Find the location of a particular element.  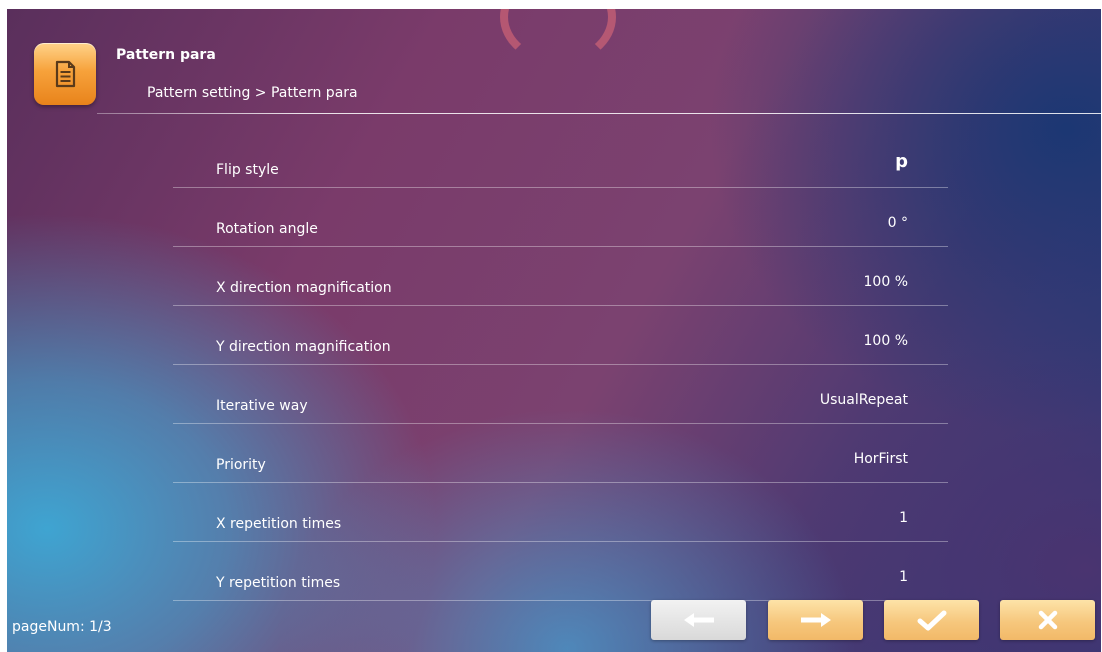

prev-page-button is located at coordinates (698, 620).